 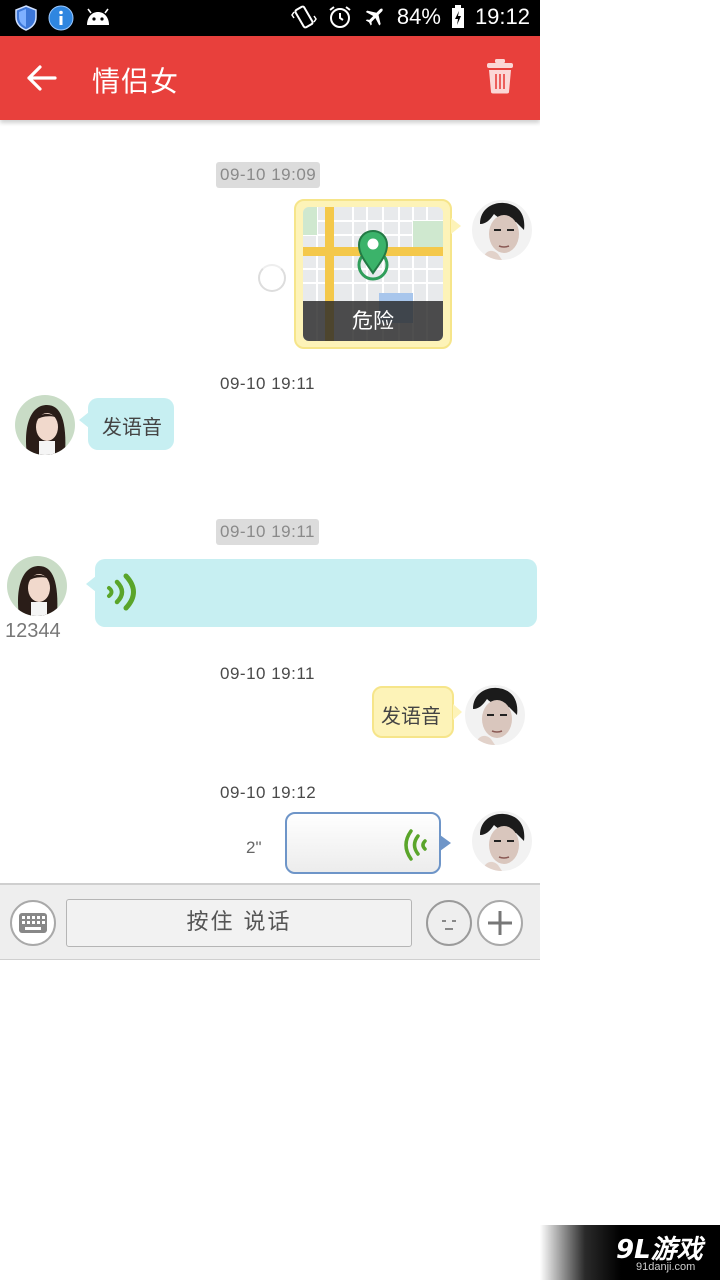 What do you see at coordinates (500, 76) in the screenshot?
I see `trash-icon` at bounding box center [500, 76].